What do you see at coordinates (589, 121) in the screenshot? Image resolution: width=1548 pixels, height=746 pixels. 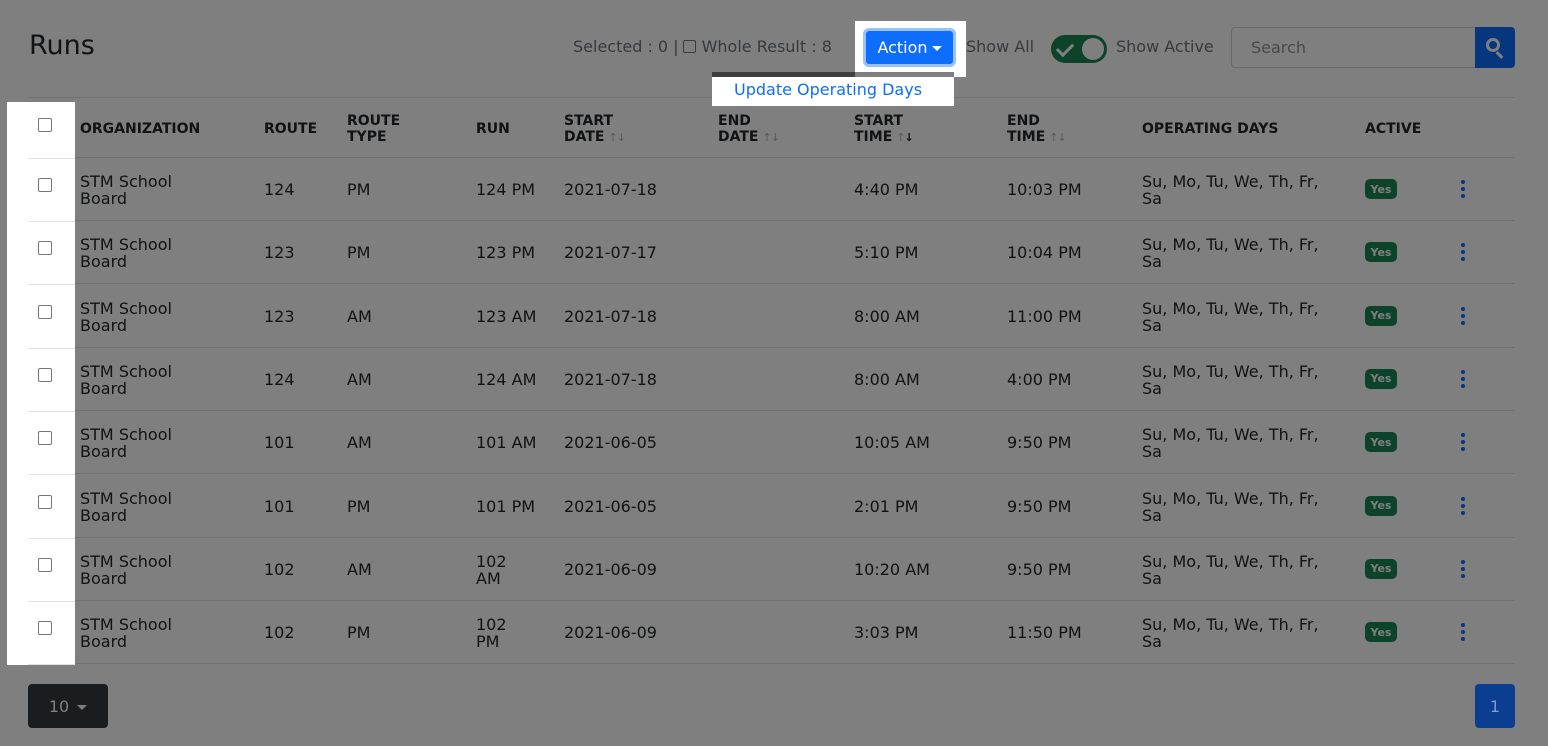 I see `column-start-date-line1: START` at bounding box center [589, 121].